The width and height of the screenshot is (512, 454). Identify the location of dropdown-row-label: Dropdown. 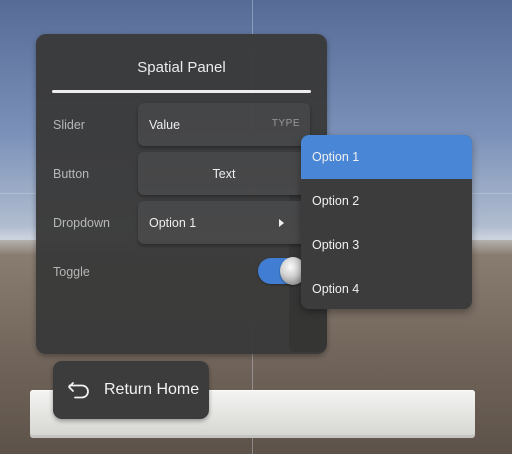
(81, 223).